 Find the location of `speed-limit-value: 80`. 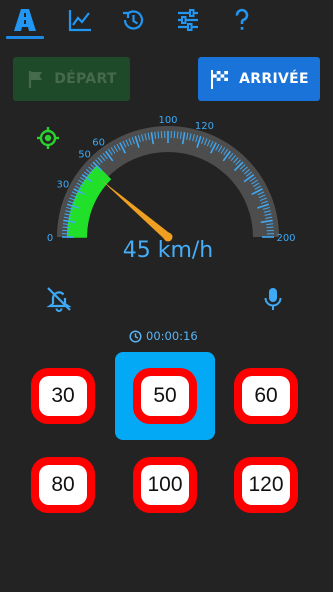

speed-limit-value: 80 is located at coordinates (63, 484).